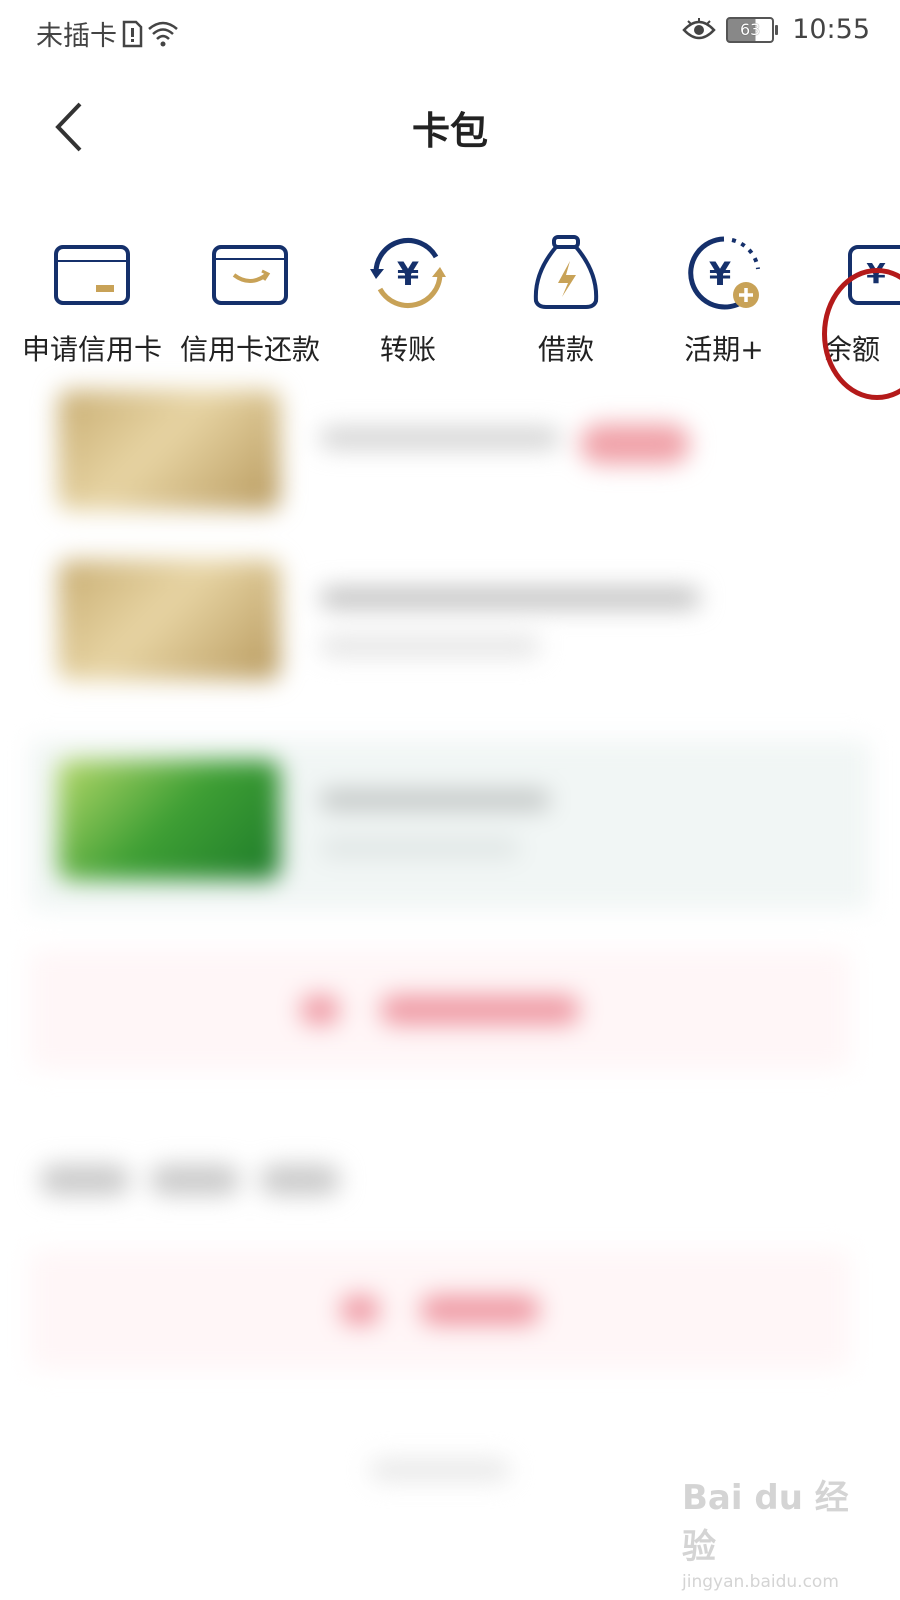 This screenshot has height=1600, width=900. What do you see at coordinates (566, 272) in the screenshot?
I see `money-bag-icon` at bounding box center [566, 272].